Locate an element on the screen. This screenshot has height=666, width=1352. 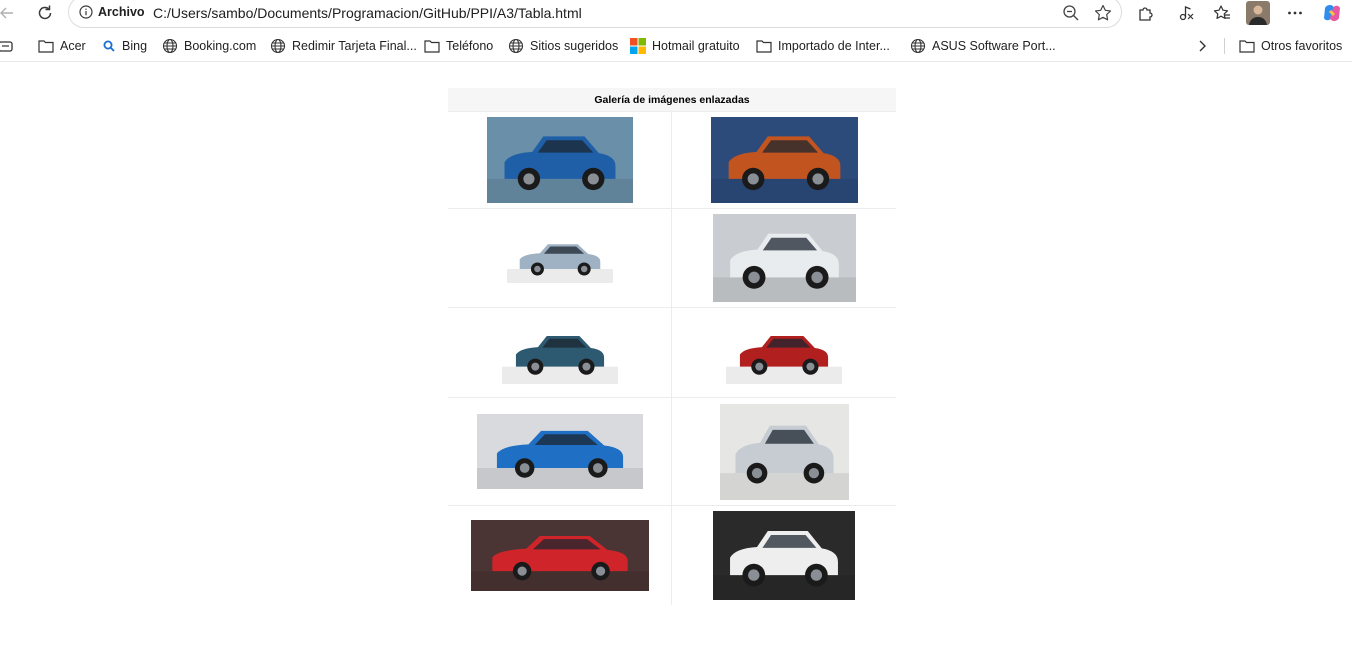
more-options-button is located at coordinates (1295, 13).